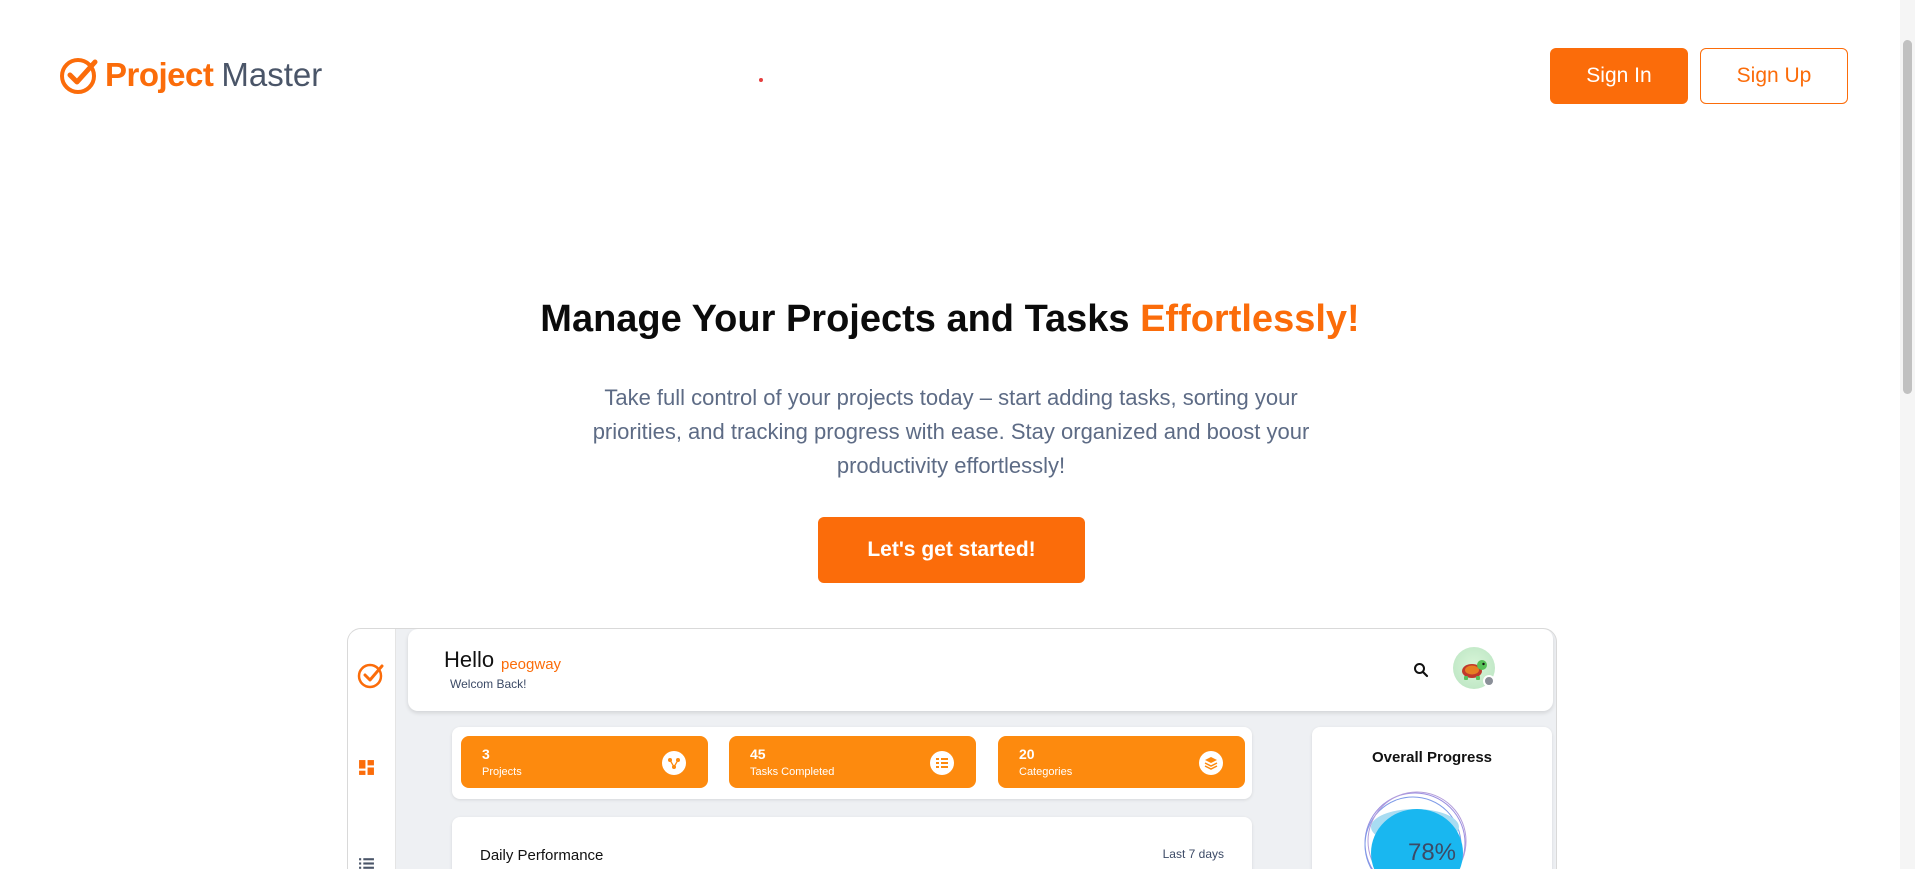 The image size is (1915, 869). What do you see at coordinates (980, 670) in the screenshot?
I see `preview-topbar: Hello peogway Welcom Back!` at bounding box center [980, 670].